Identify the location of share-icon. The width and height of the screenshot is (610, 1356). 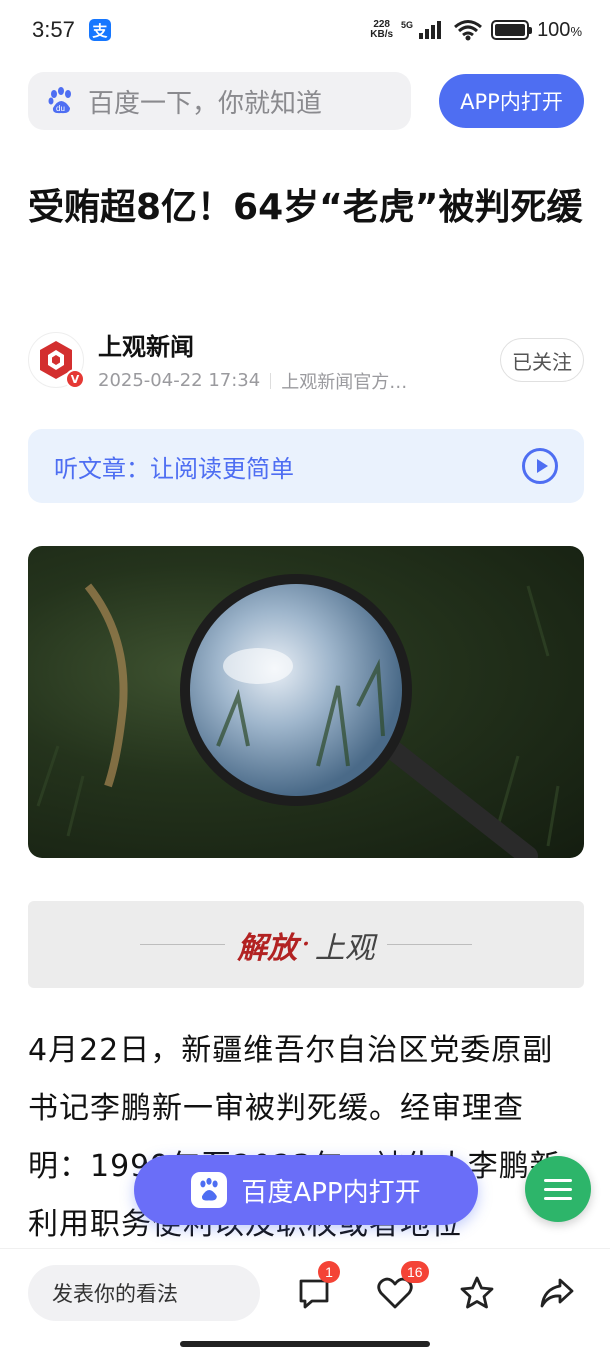
(557, 1293).